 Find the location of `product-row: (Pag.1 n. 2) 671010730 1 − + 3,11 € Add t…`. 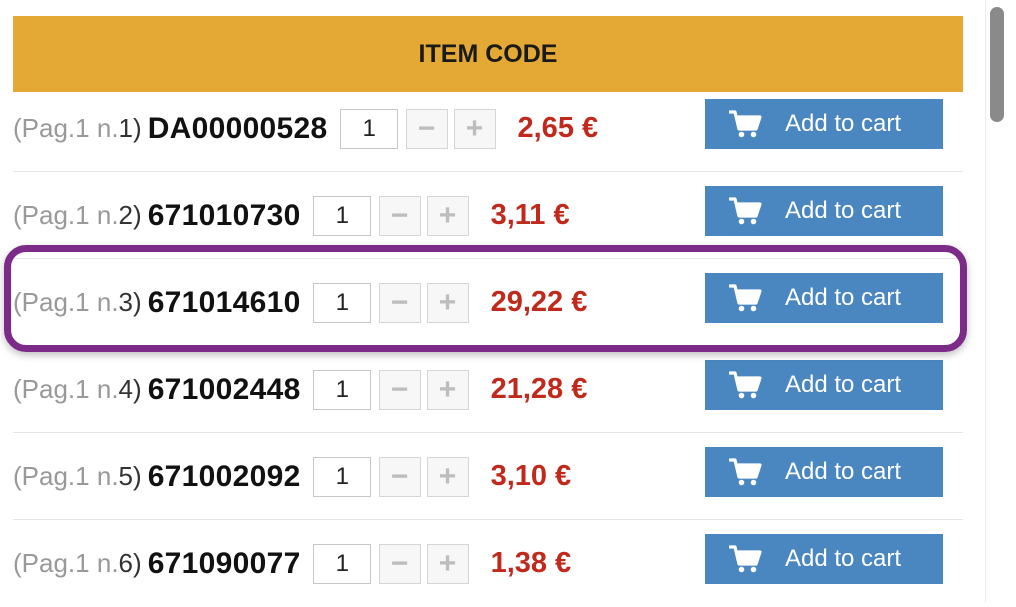

product-row: (Pag.1 n. 2) 671010730 1 − + 3,11 € Add t… is located at coordinates (492, 215).